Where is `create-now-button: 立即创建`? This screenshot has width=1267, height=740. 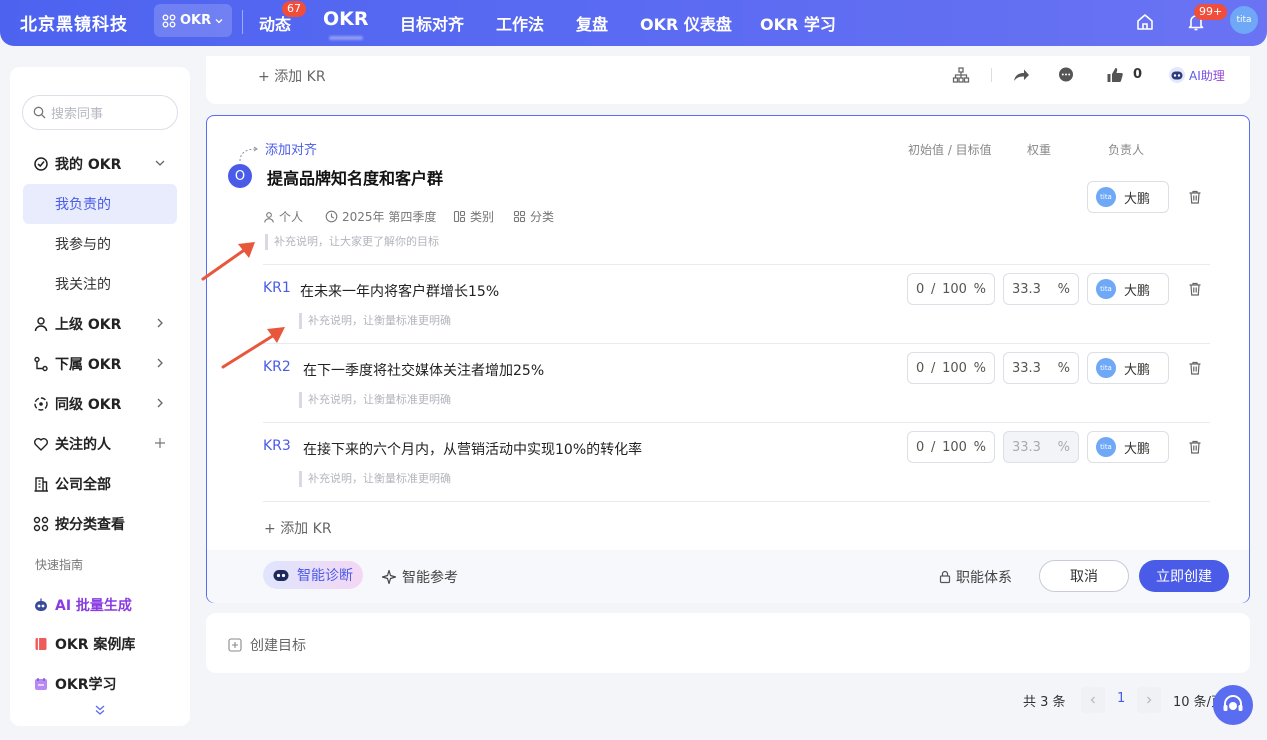
create-now-button: 立即创建 is located at coordinates (1184, 576).